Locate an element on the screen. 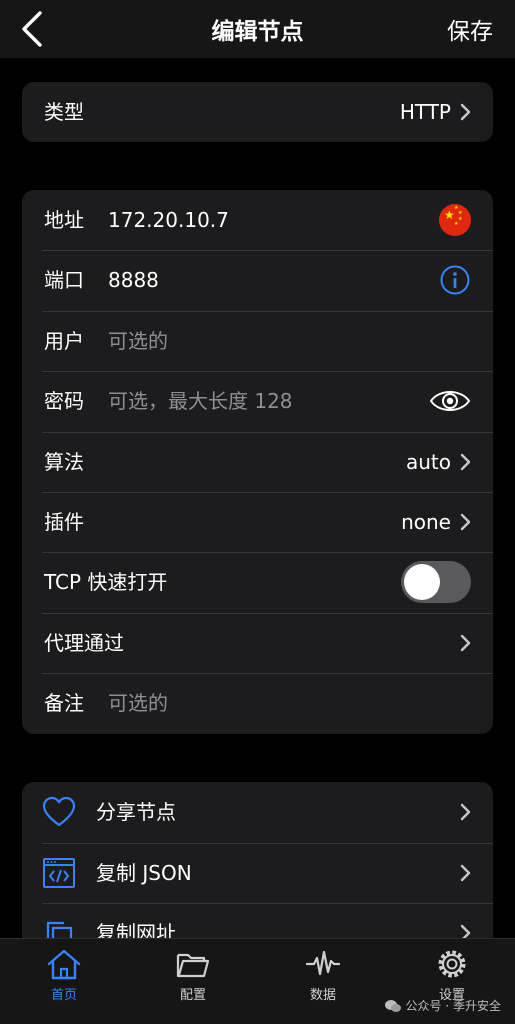  password-field: 可选，最大长度 128 is located at coordinates (200, 401).